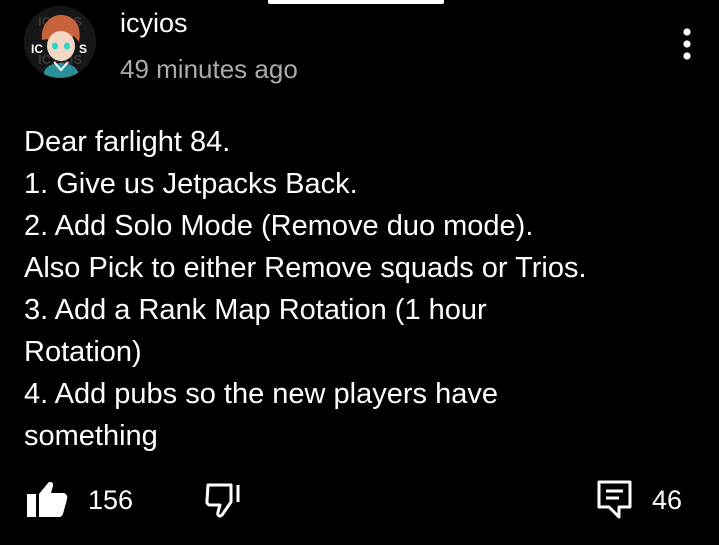  What do you see at coordinates (127, 142) in the screenshot?
I see `comment-line: Dear farlight 84.` at bounding box center [127, 142].